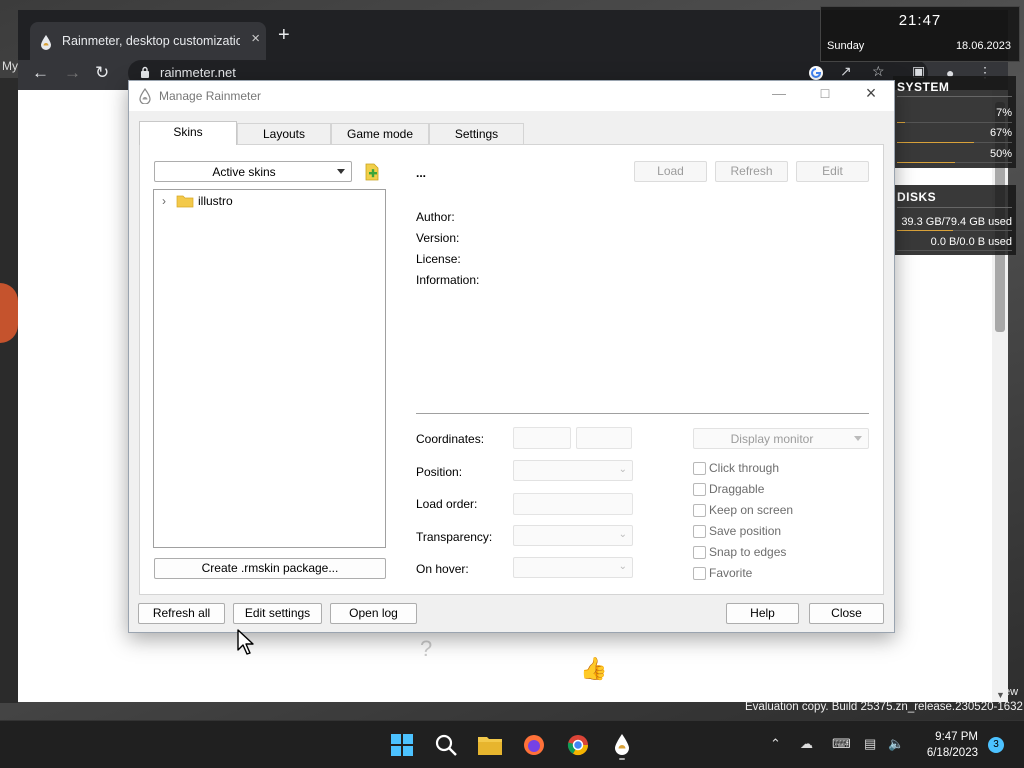 Image resolution: width=1024 pixels, height=768 pixels. What do you see at coordinates (806, 744) in the screenshot?
I see `onedrive-icon: ☁` at bounding box center [806, 744].